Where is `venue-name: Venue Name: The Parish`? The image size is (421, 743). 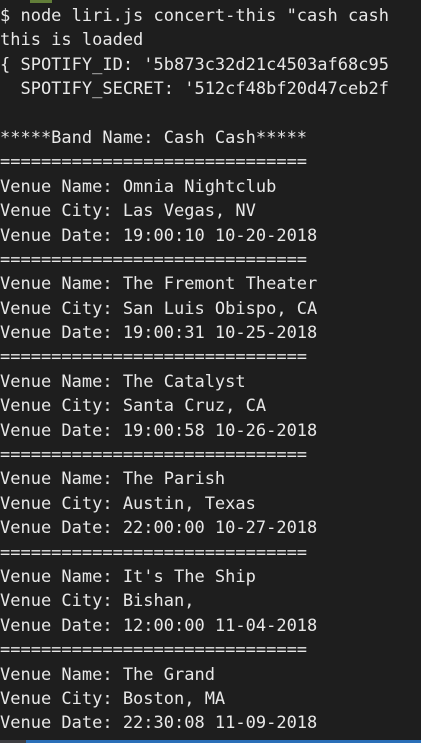
venue-name: Venue Name: The Parish is located at coordinates (113, 479).